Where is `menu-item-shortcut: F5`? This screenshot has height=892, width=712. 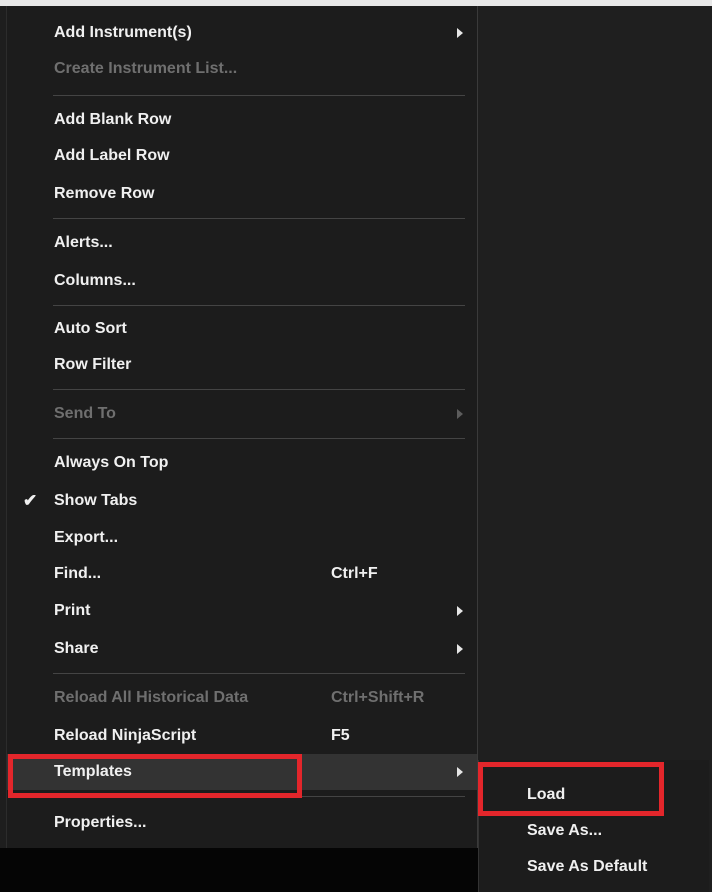
menu-item-shortcut: F5 is located at coordinates (340, 735).